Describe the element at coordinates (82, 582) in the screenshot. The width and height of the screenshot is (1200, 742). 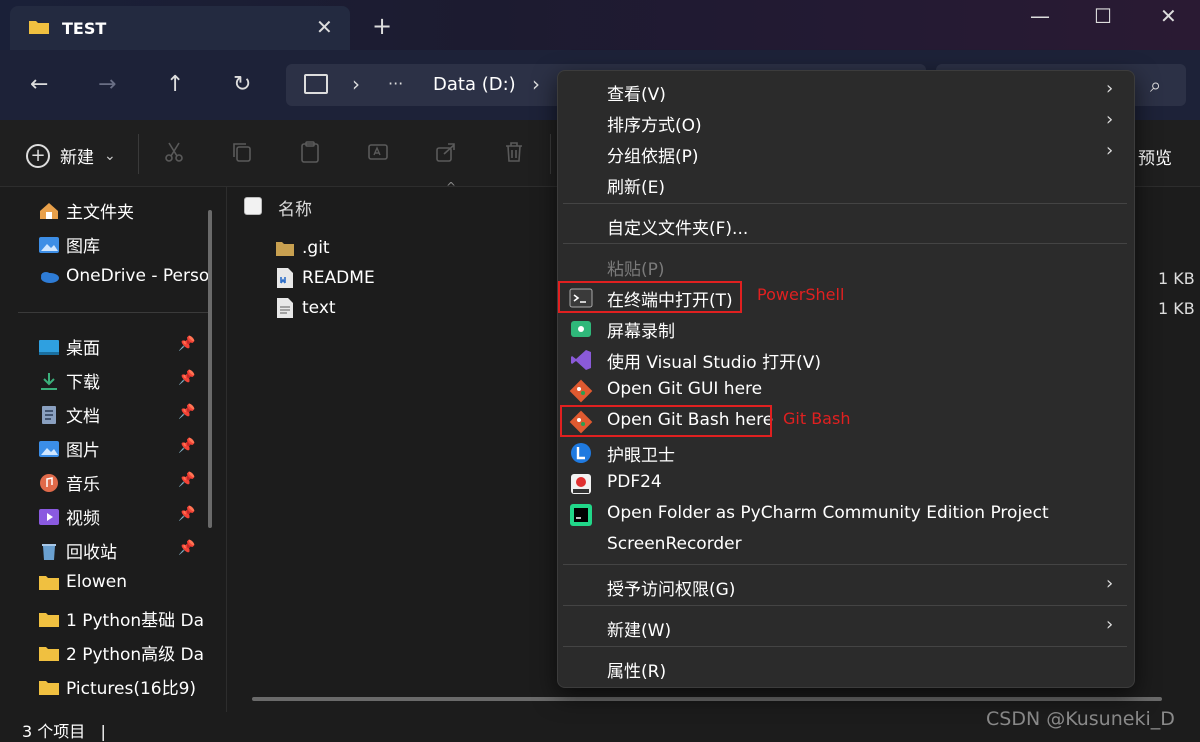
I see `sidebar-item-folder: Elowen` at that location.